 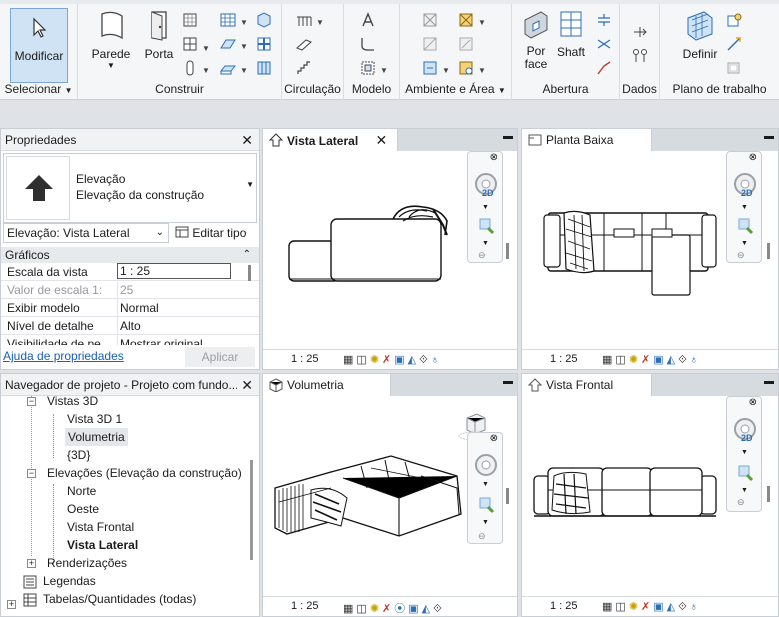 What do you see at coordinates (571, 24) in the screenshot?
I see `shaft-icon` at bounding box center [571, 24].